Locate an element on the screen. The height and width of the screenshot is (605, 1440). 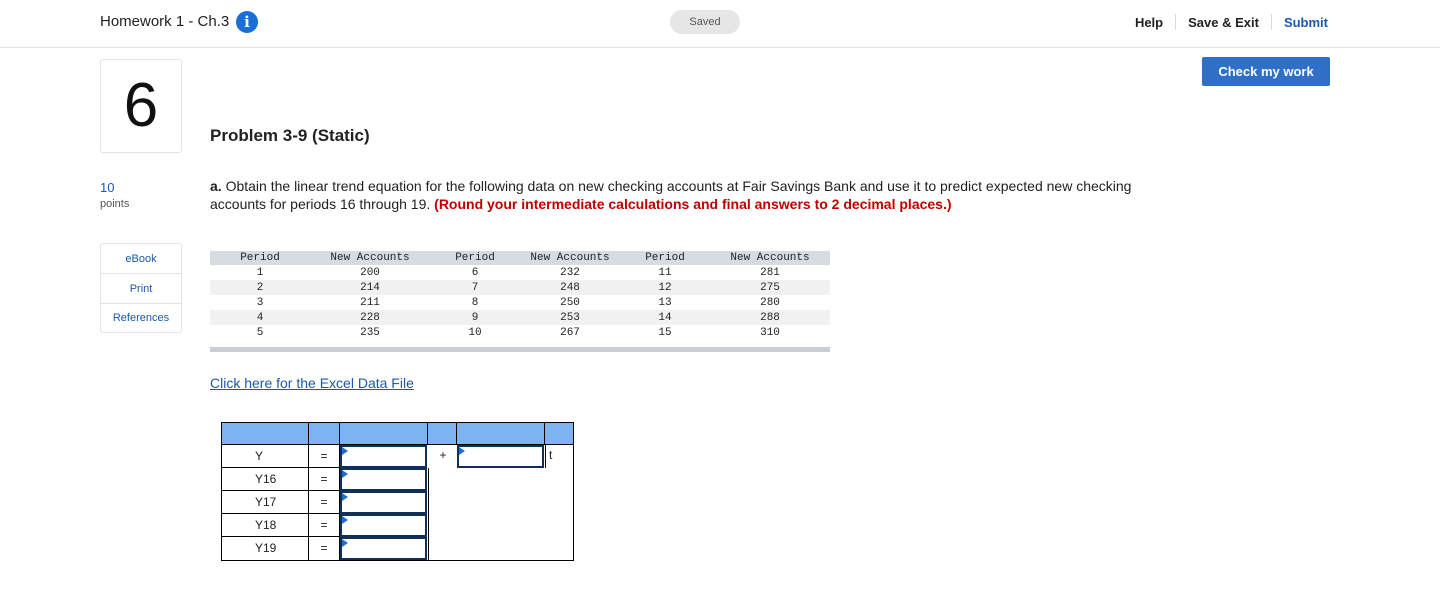
points-label: points is located at coordinates (115, 204).